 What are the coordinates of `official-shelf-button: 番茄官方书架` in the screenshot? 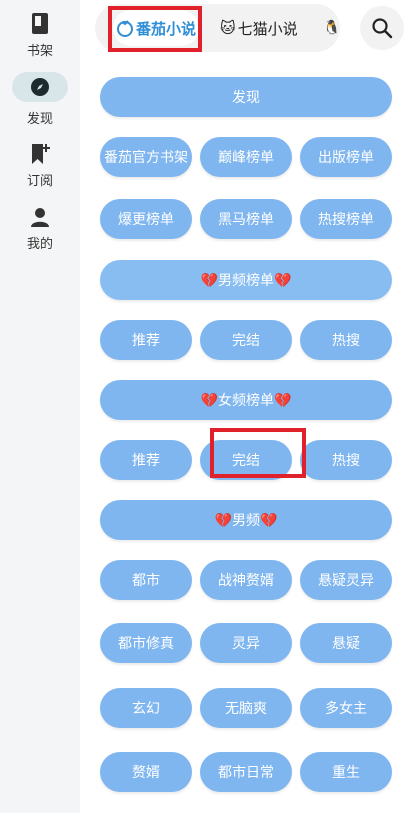 It's located at (146, 157).